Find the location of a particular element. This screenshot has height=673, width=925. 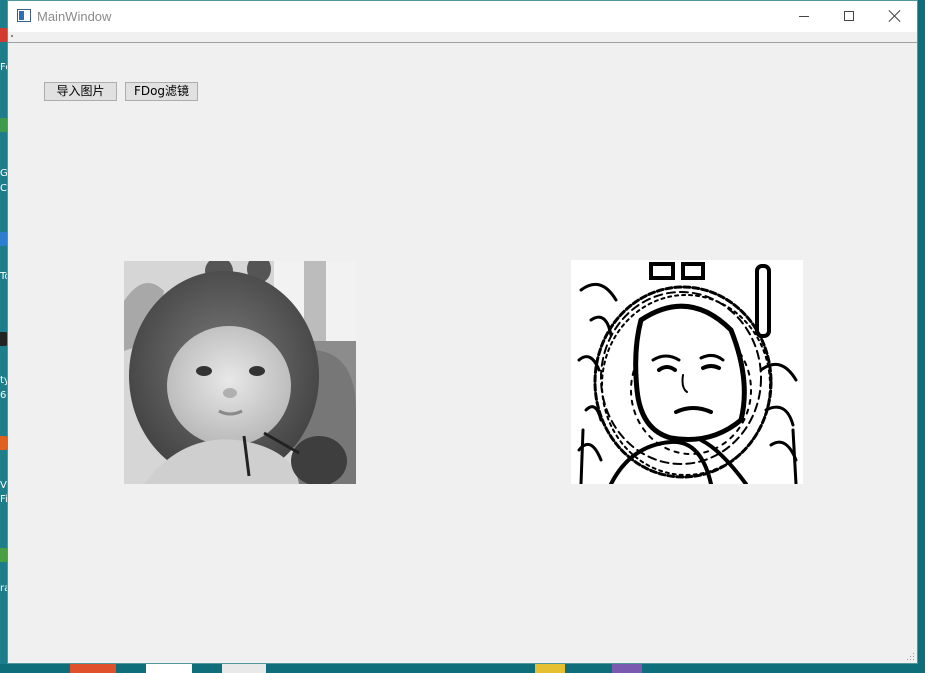

grayscale-baby-photo is located at coordinates (240, 372).